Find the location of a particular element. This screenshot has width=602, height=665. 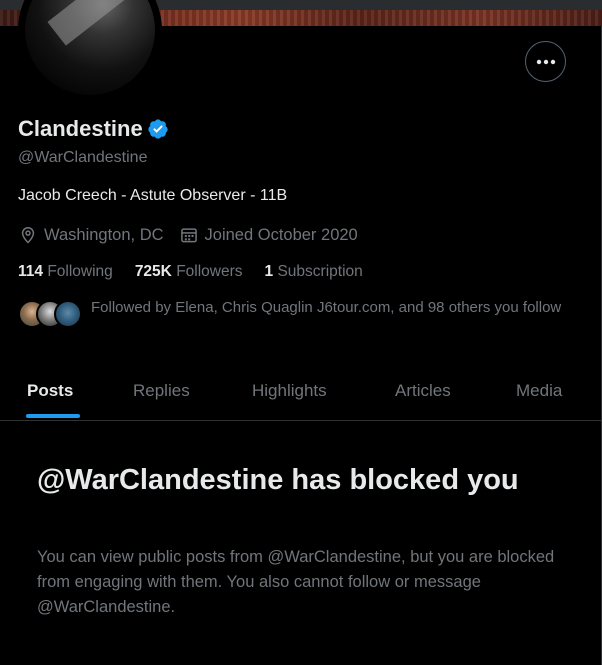

subscription-count: 1 is located at coordinates (269, 271).